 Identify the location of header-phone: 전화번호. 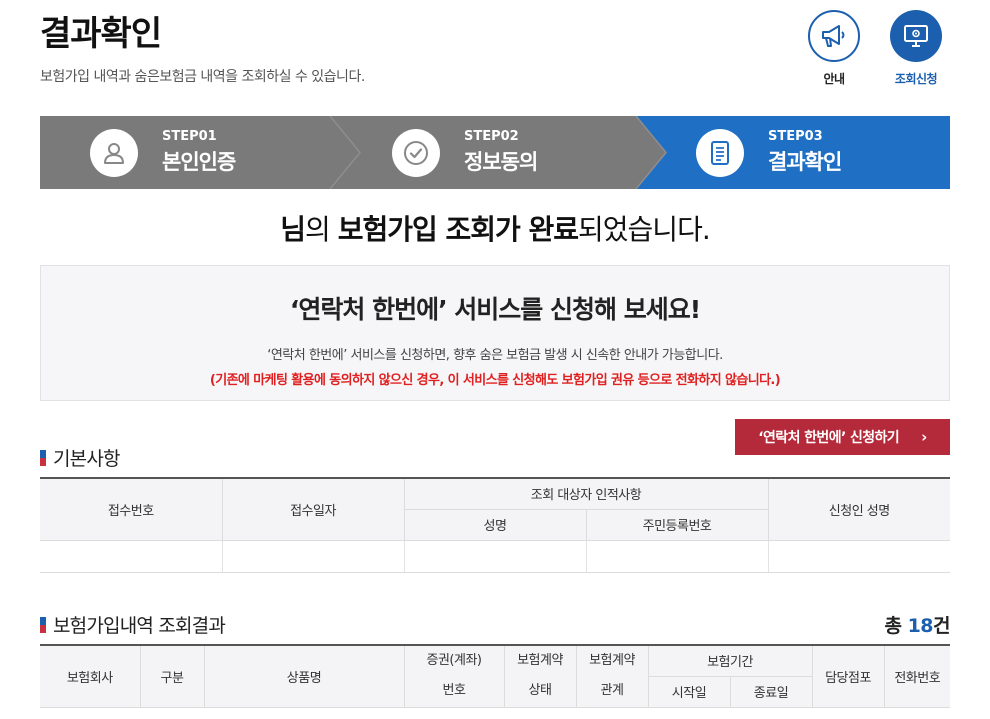
(916, 676).